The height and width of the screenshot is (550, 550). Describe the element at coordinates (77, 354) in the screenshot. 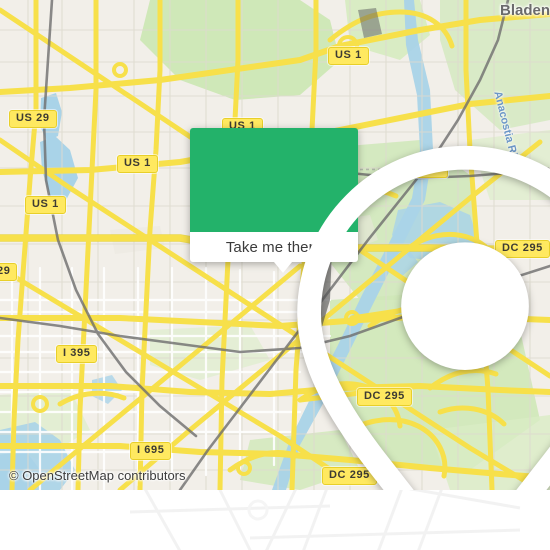

I see `road-shield: I 395` at that location.